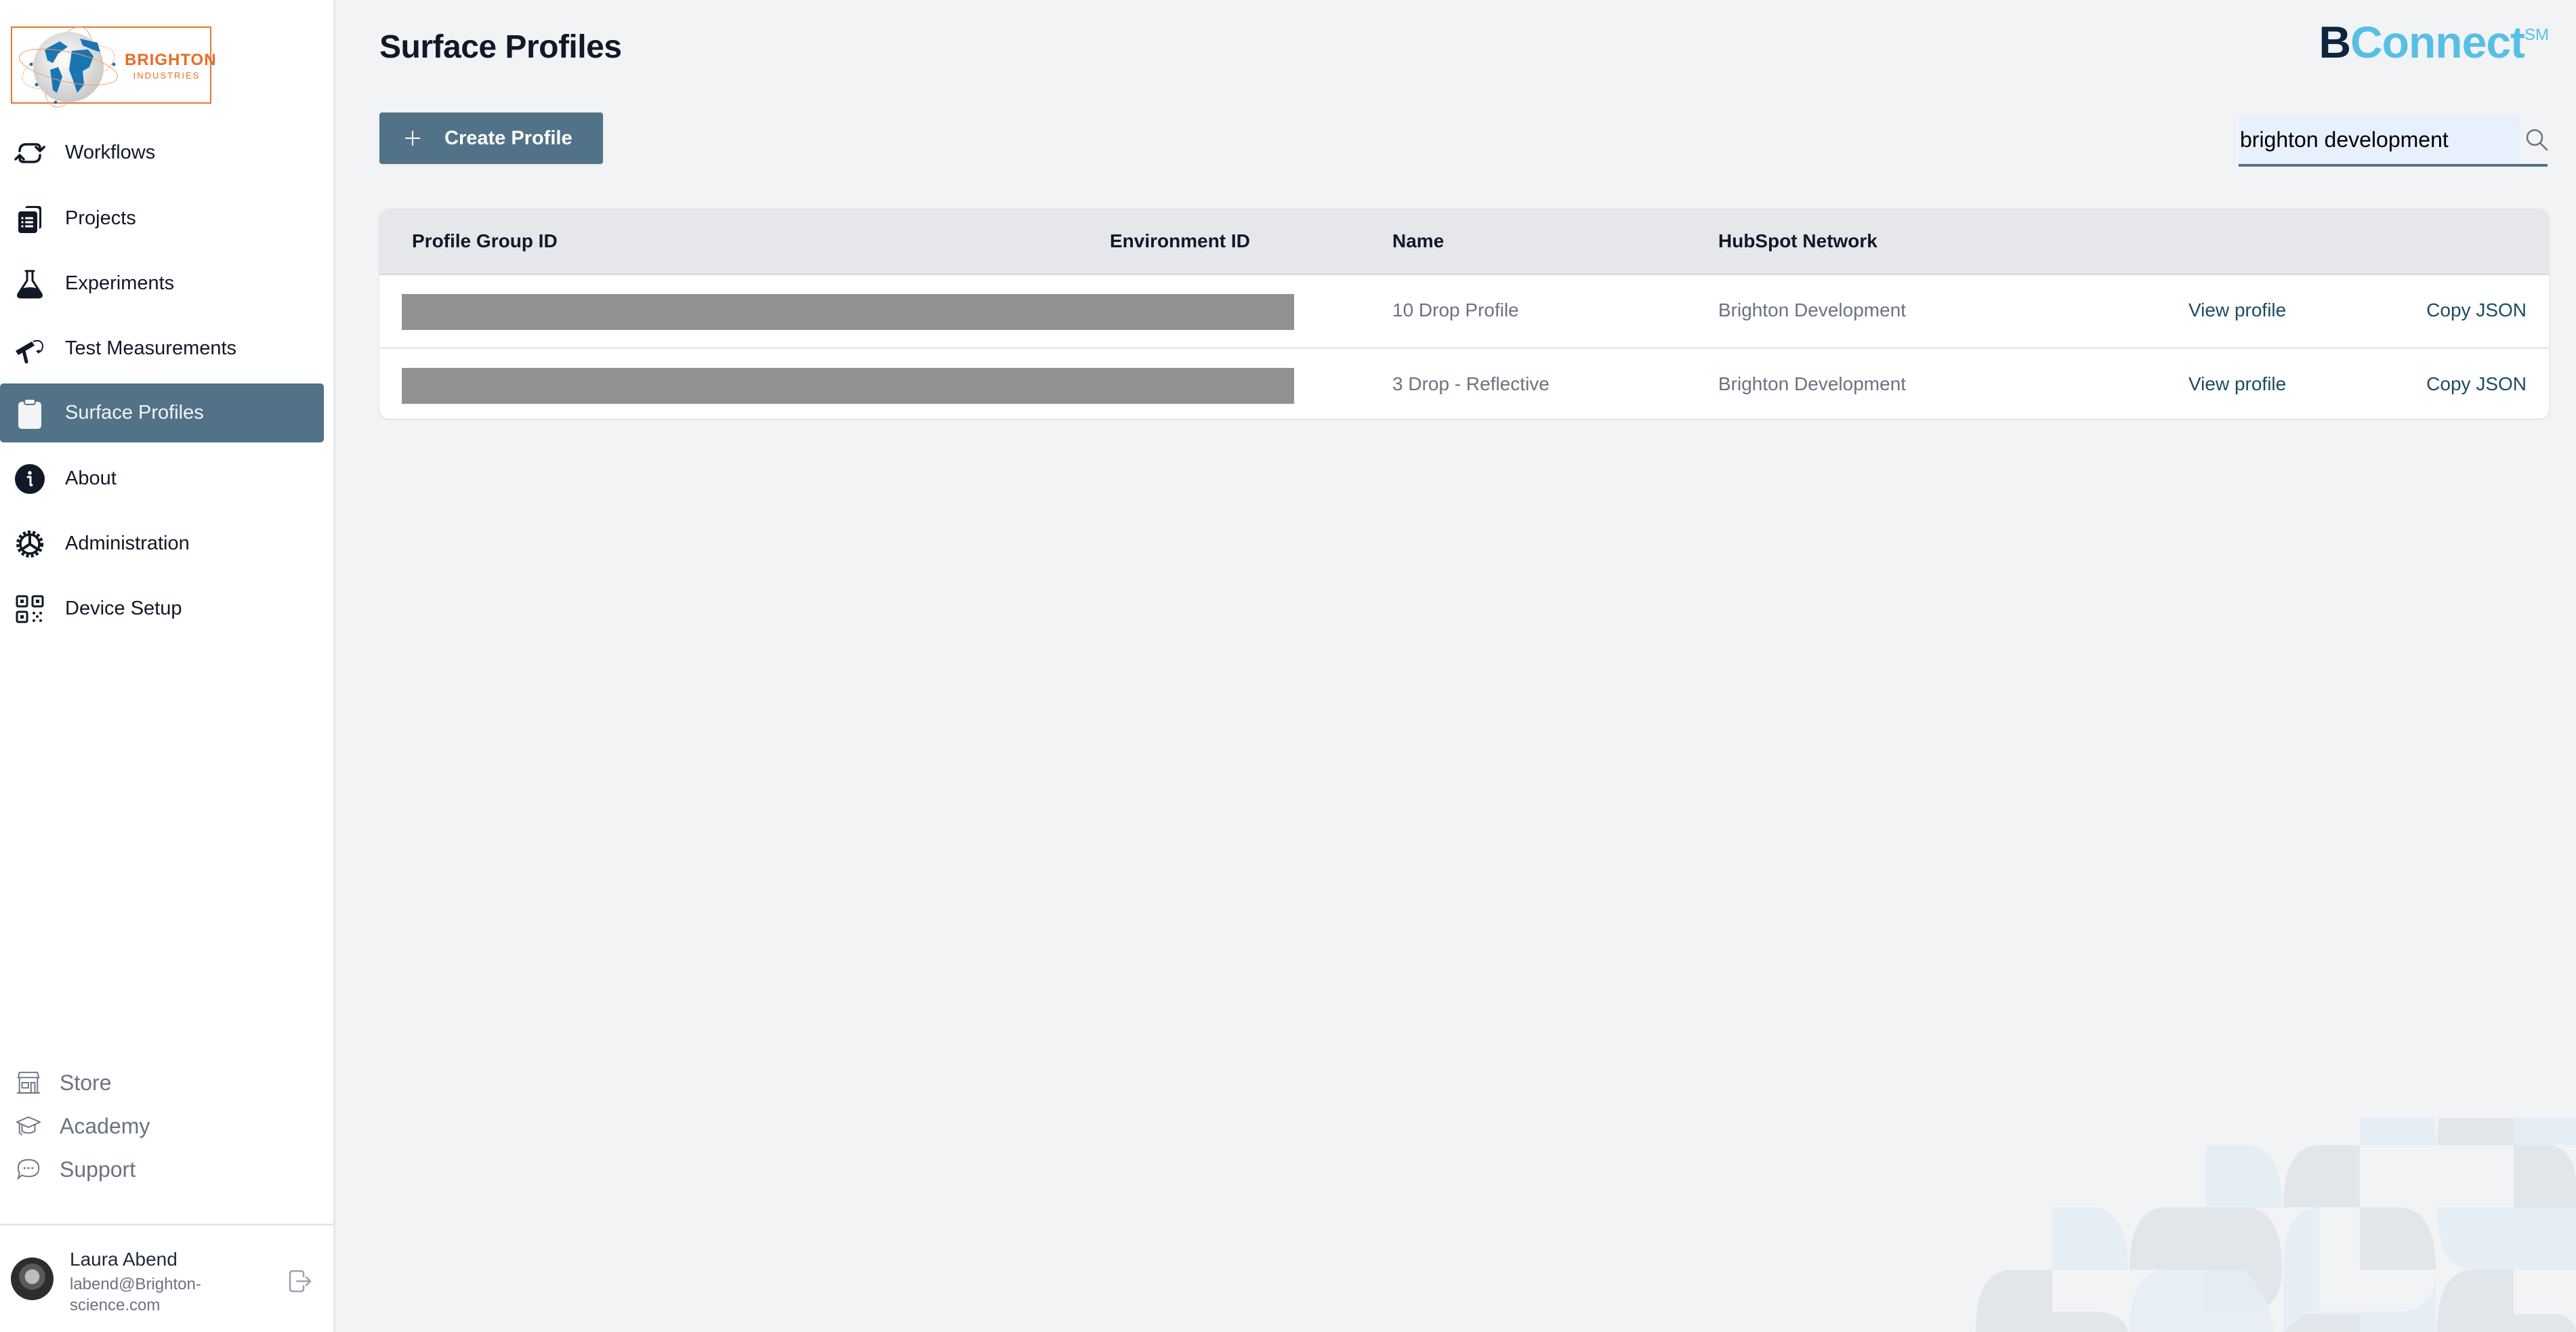 The width and height of the screenshot is (2576, 1332). What do you see at coordinates (28, 1082) in the screenshot?
I see `store-icon` at bounding box center [28, 1082].